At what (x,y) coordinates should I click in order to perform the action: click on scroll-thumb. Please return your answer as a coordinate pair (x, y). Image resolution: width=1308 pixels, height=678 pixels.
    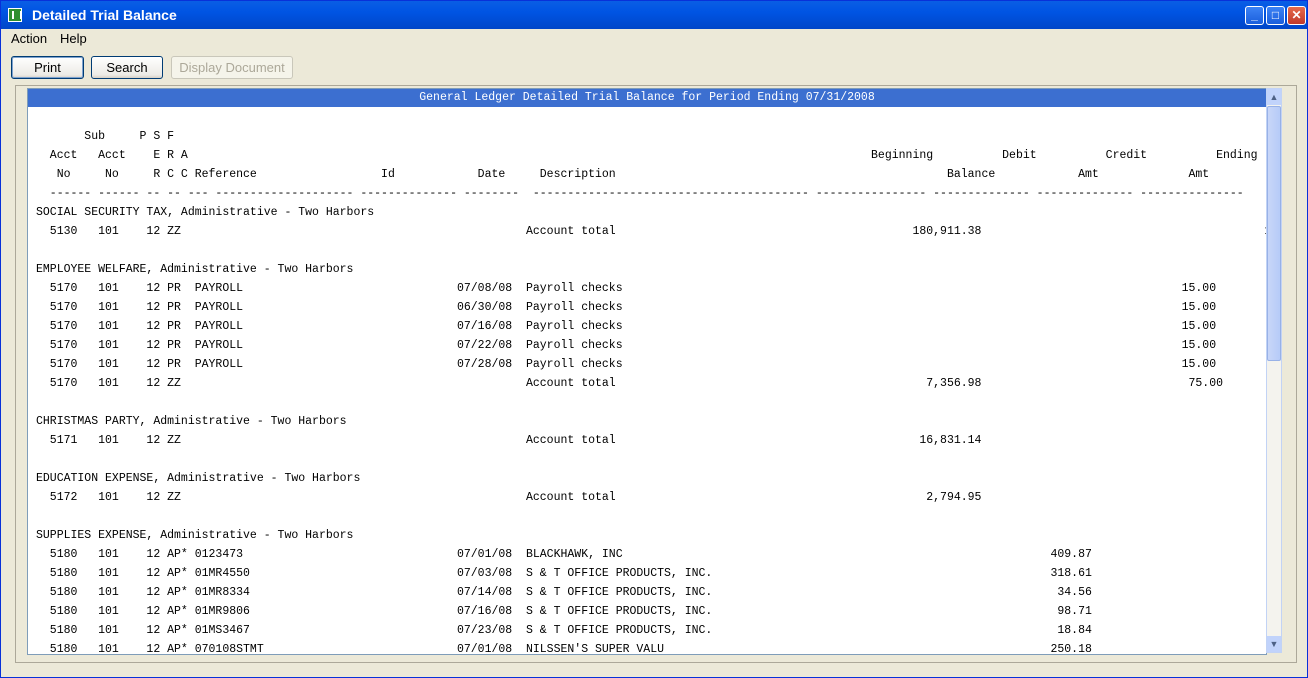
    Looking at the image, I should click on (1274, 233).